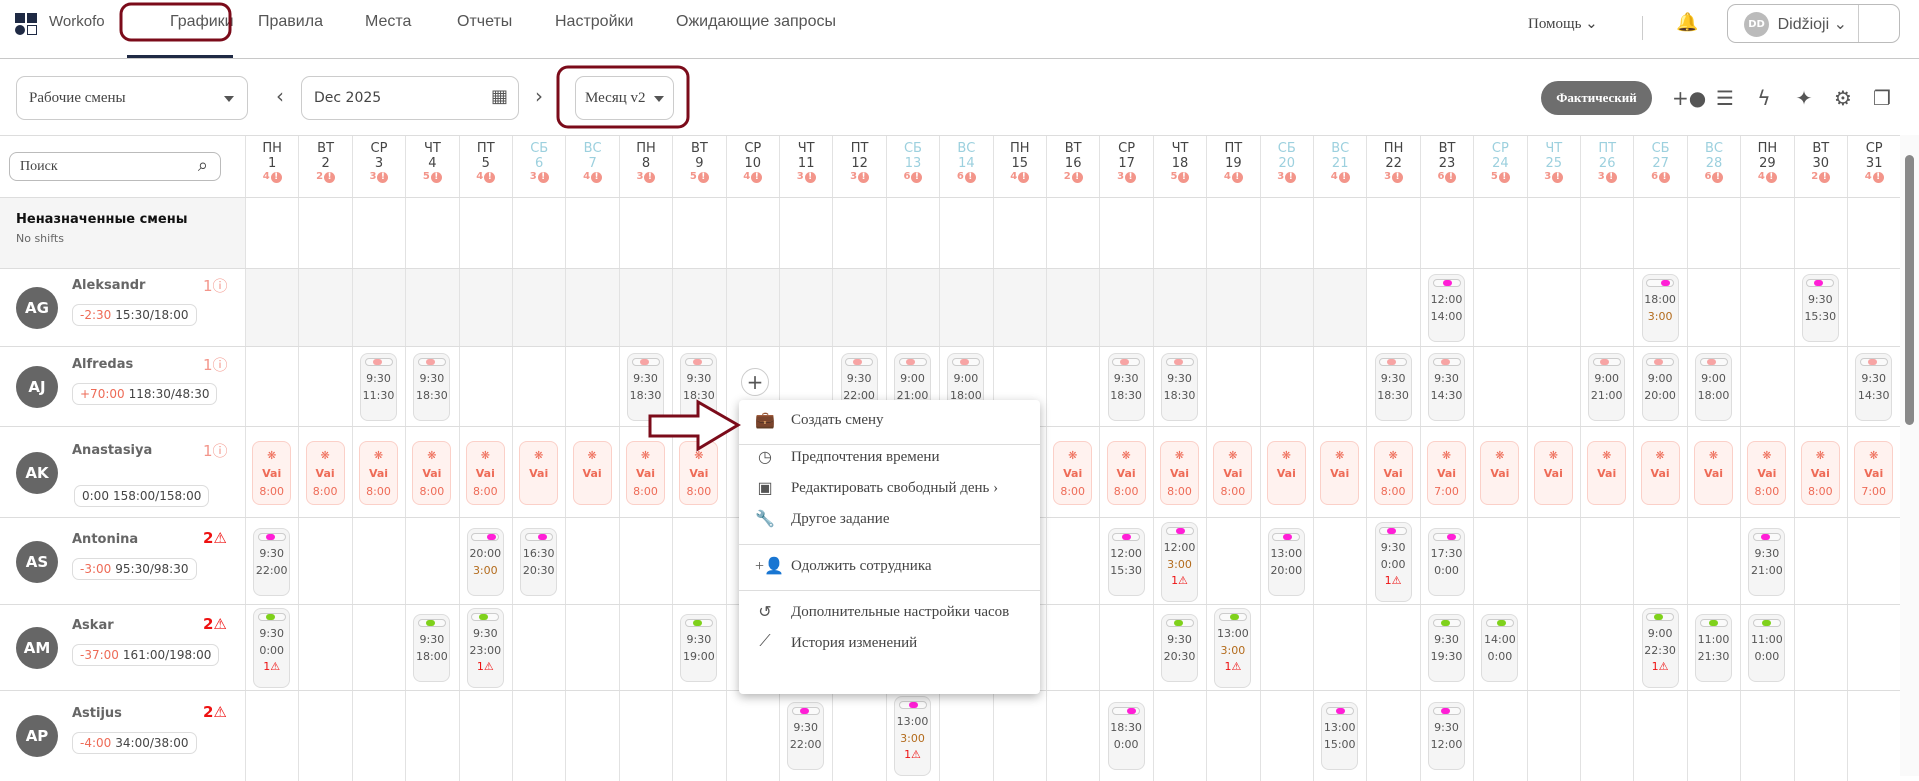 The height and width of the screenshot is (781, 1919). I want to click on employee-name: Askar, so click(93, 625).